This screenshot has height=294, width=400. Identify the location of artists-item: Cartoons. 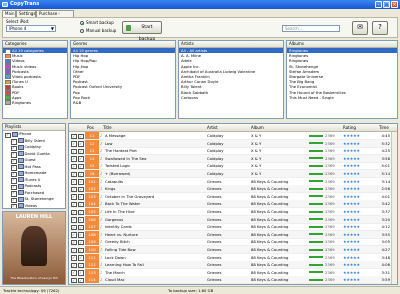
(231, 97).